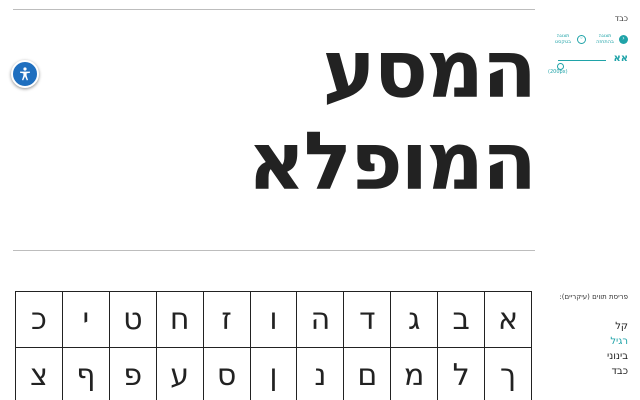  I want to click on glyph-cell: צ, so click(39, 374).